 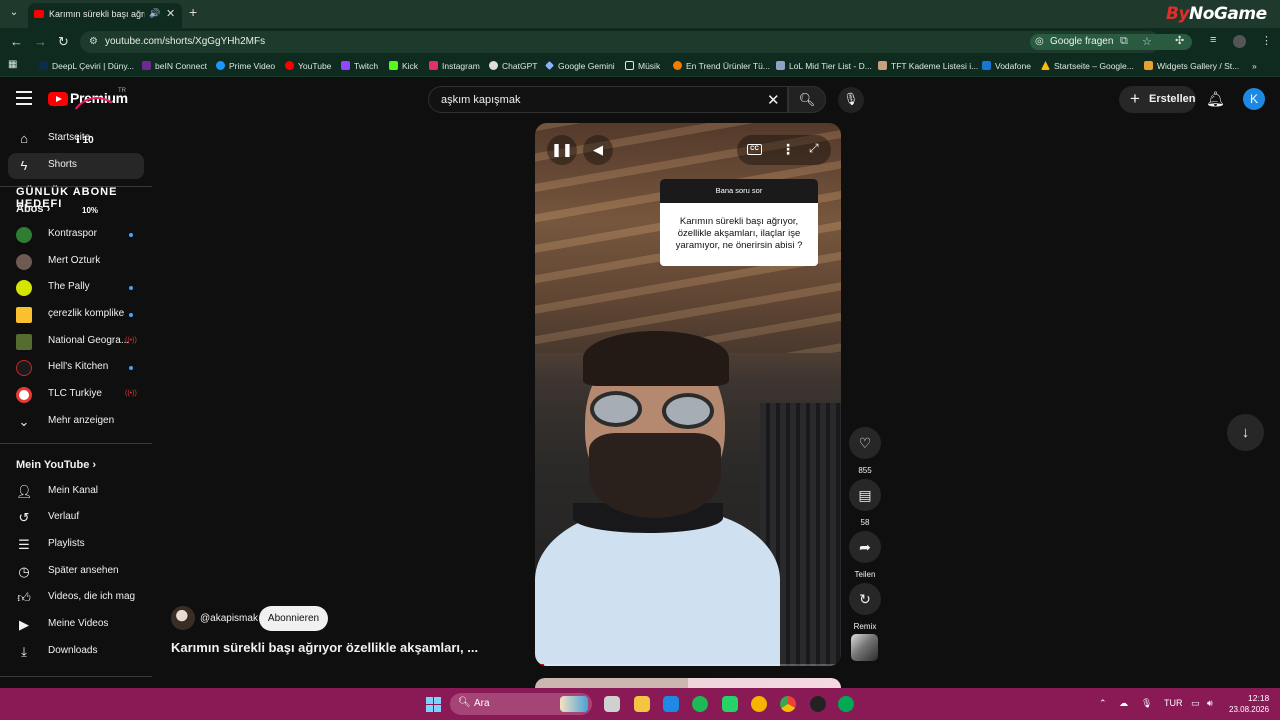 I want to click on share-action: ➦ Teilen, so click(x=865, y=555).